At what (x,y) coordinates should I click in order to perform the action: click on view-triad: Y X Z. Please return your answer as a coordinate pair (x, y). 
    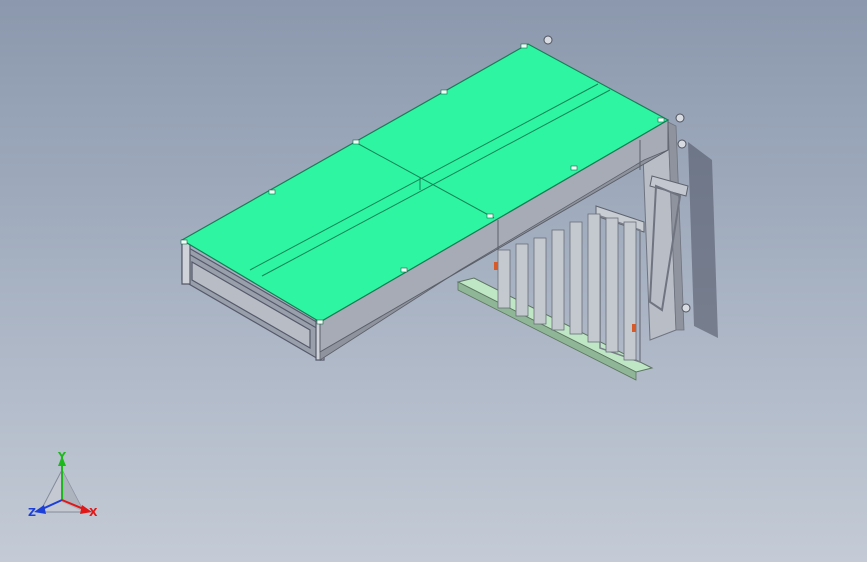
    Looking at the image, I should click on (63, 484).